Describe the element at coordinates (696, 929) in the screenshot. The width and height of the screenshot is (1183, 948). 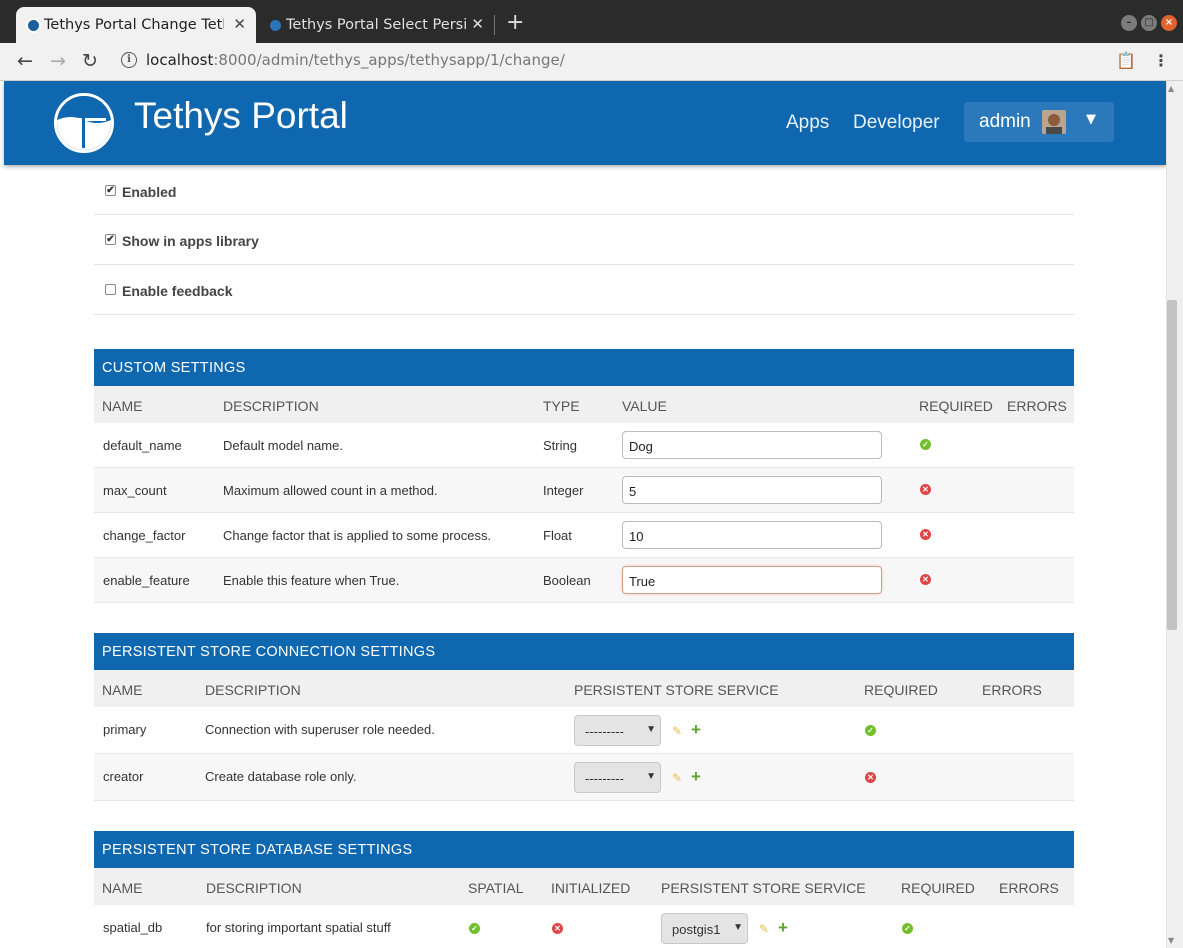
I see `service-select-value: postgis1` at that location.